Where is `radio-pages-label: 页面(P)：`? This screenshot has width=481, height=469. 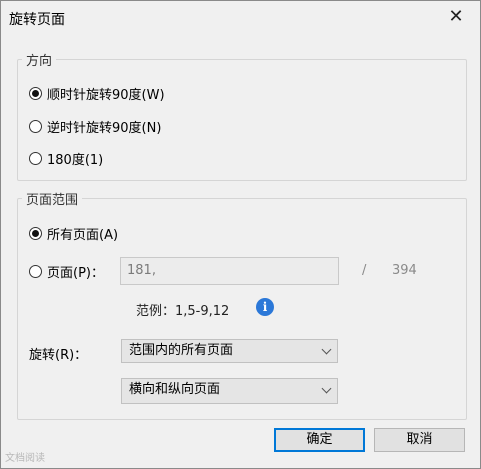
radio-pages-label: 页面(P)： is located at coordinates (75, 273).